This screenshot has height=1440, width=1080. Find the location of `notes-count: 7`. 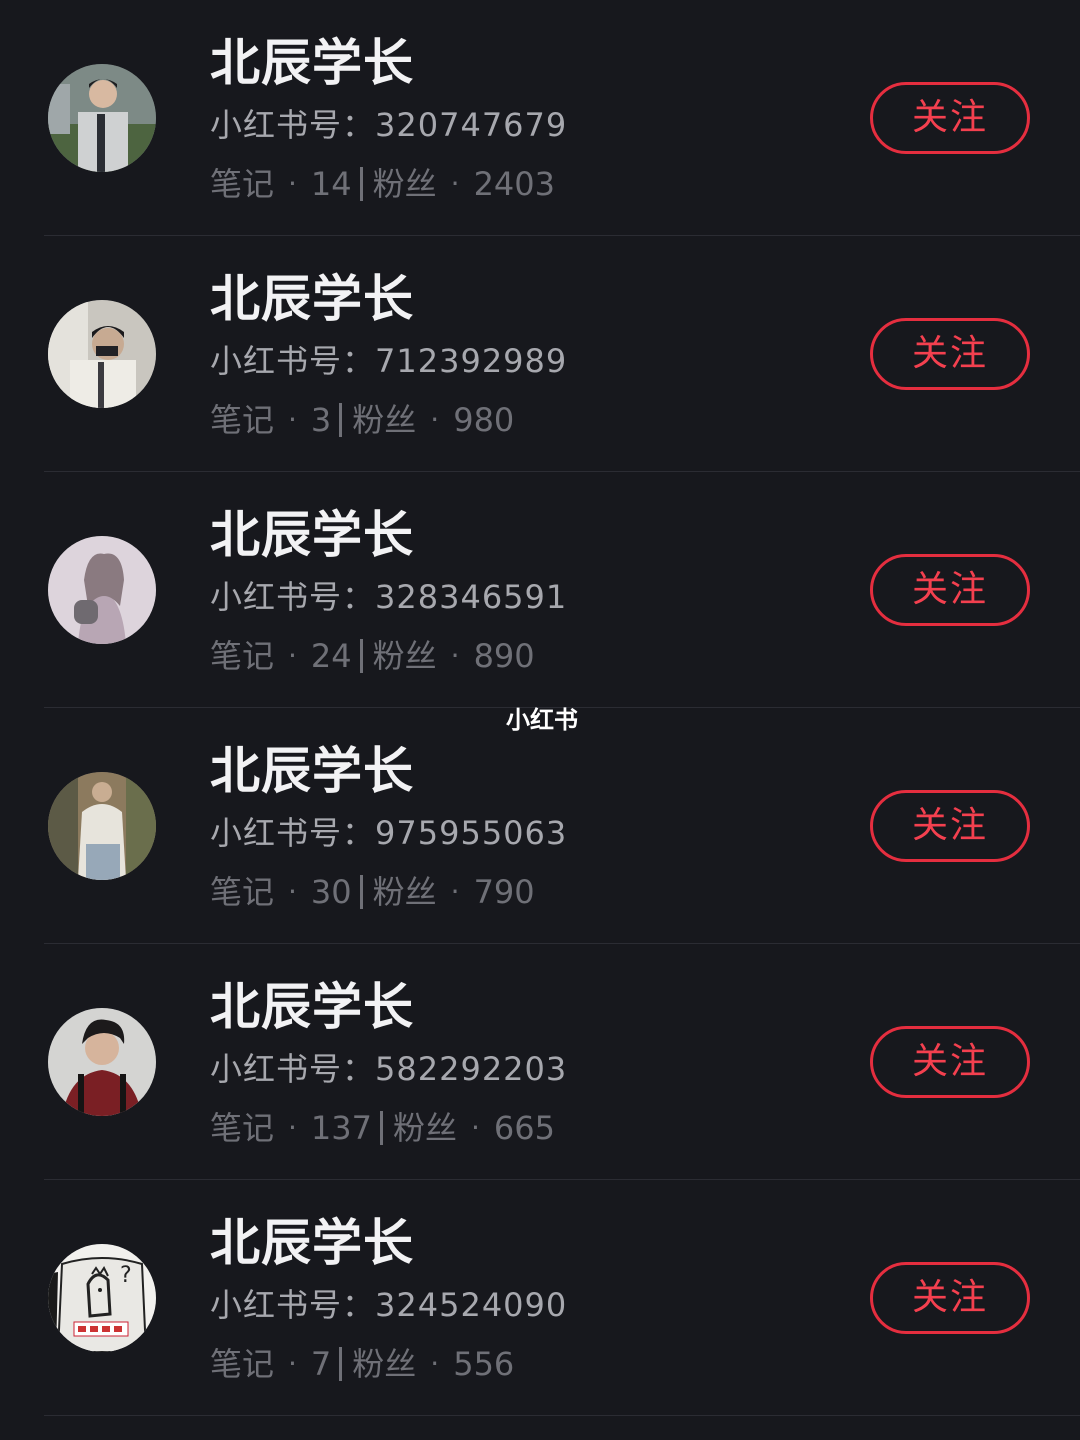

notes-count: 7 is located at coordinates (321, 1364).